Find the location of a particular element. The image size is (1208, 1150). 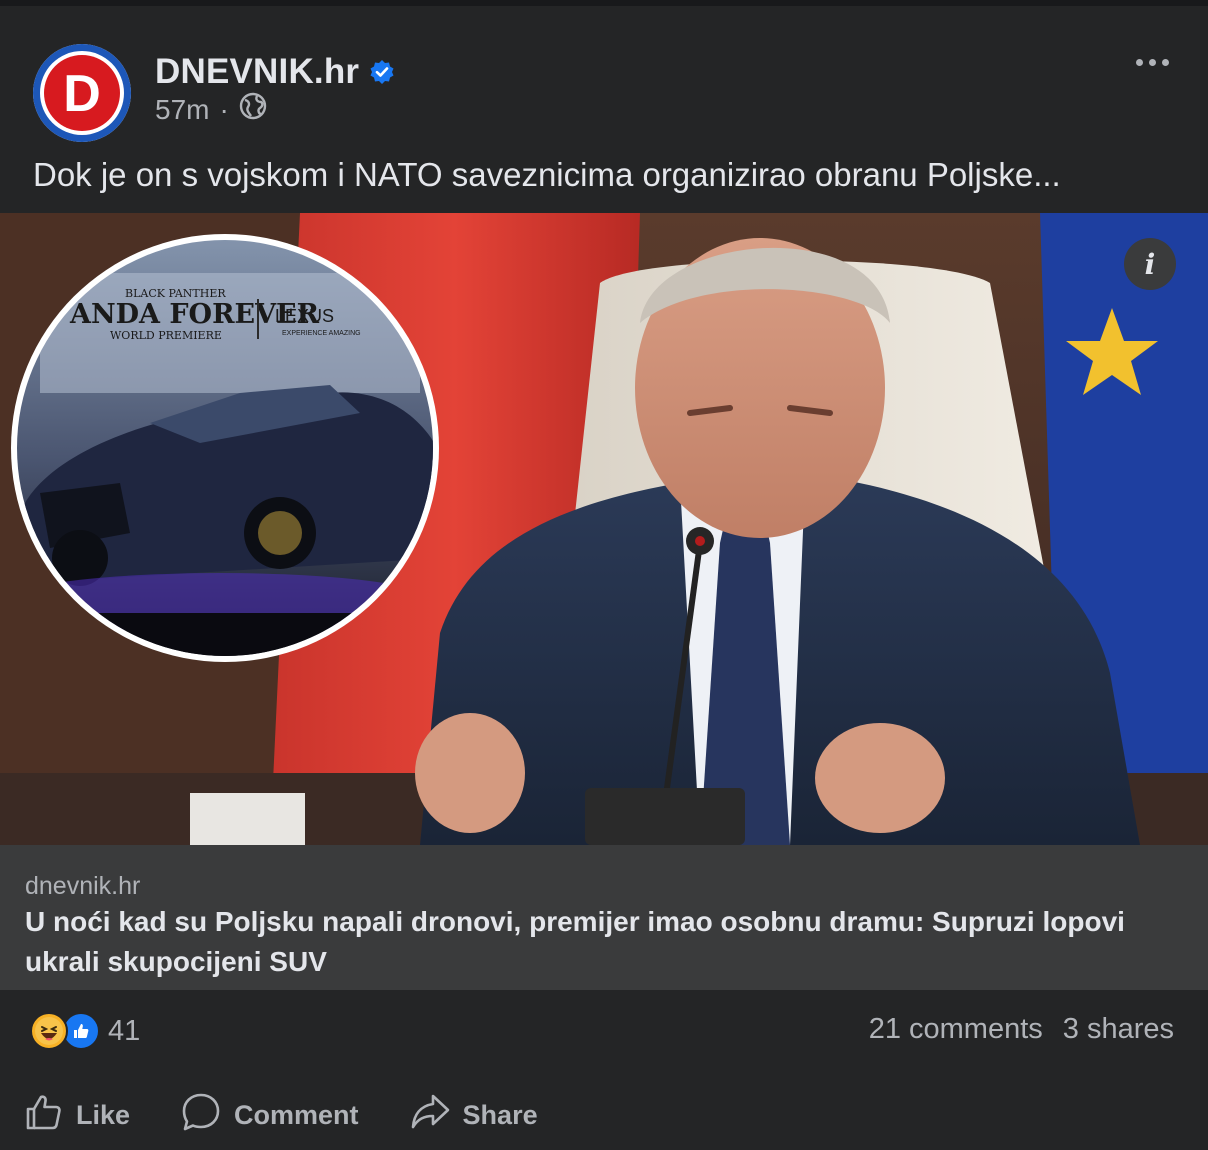

inset-brand-sub-text: EXPERIENCE AMAZING is located at coordinates (321, 333).